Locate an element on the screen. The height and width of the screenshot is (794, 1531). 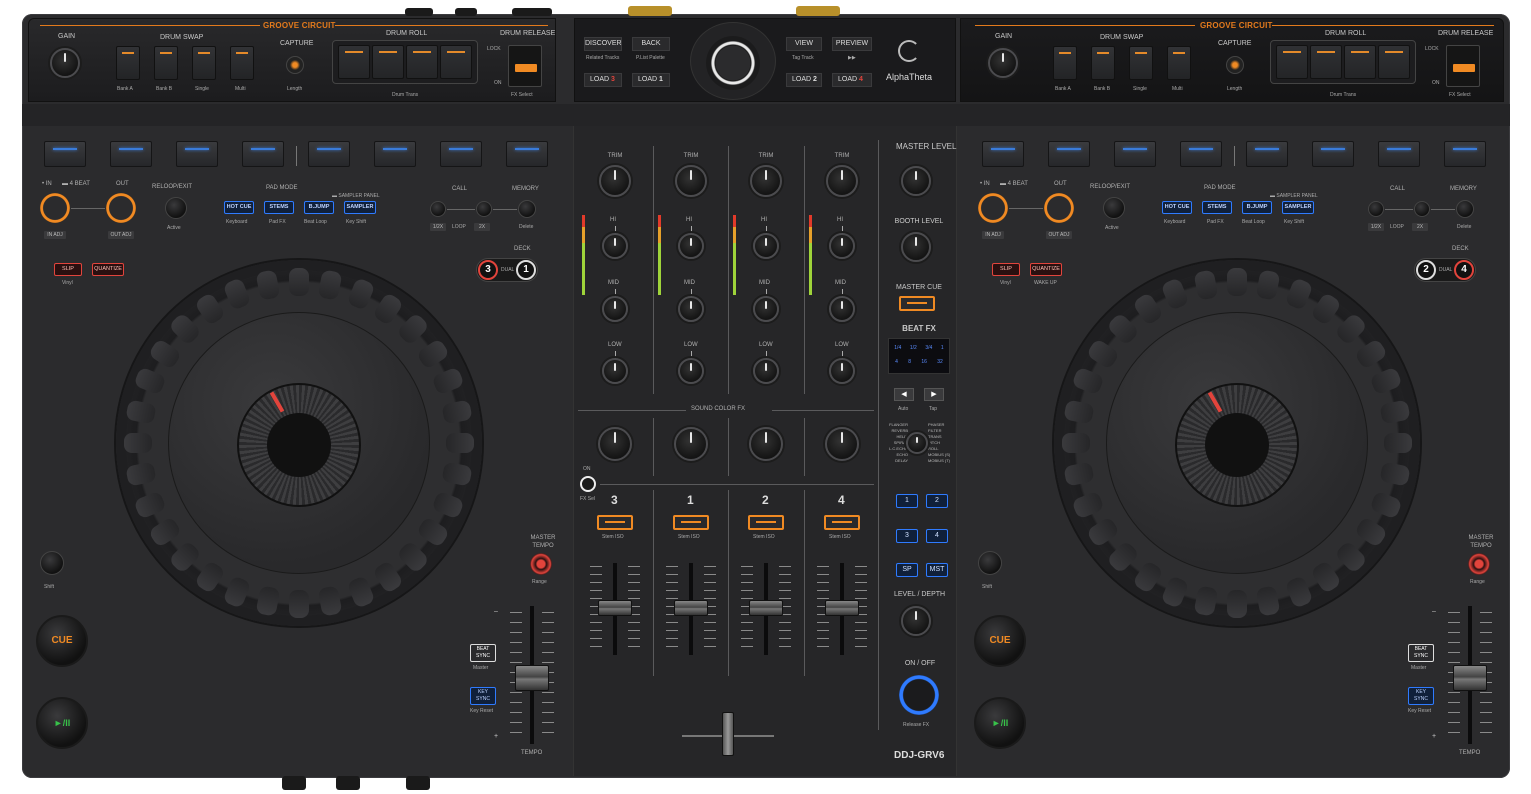
load-1-button: LOAD 1 is located at coordinates (651, 80).